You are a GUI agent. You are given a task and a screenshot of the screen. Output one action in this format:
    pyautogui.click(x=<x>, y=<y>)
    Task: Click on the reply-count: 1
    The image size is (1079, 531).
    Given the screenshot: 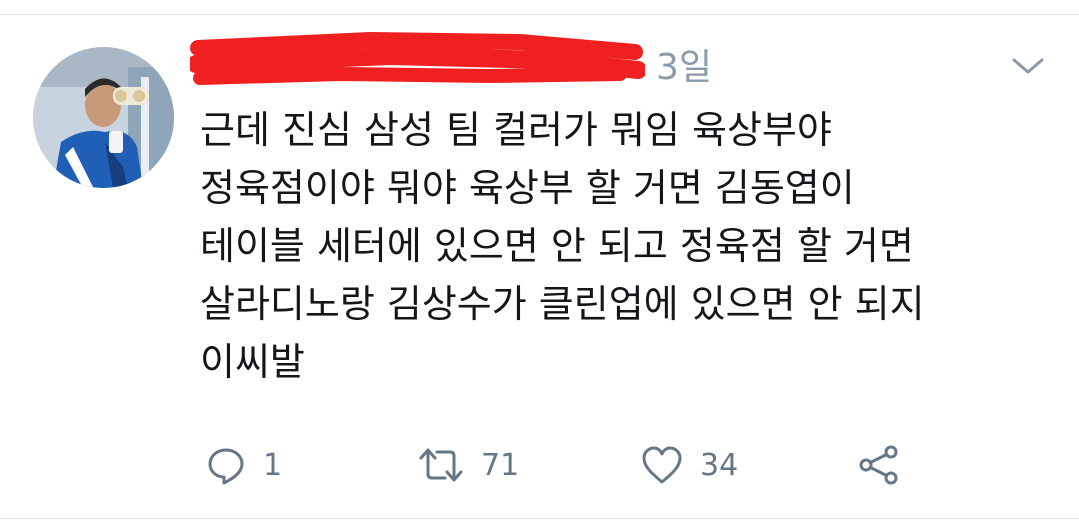 What is the action you would take?
    pyautogui.click(x=273, y=465)
    